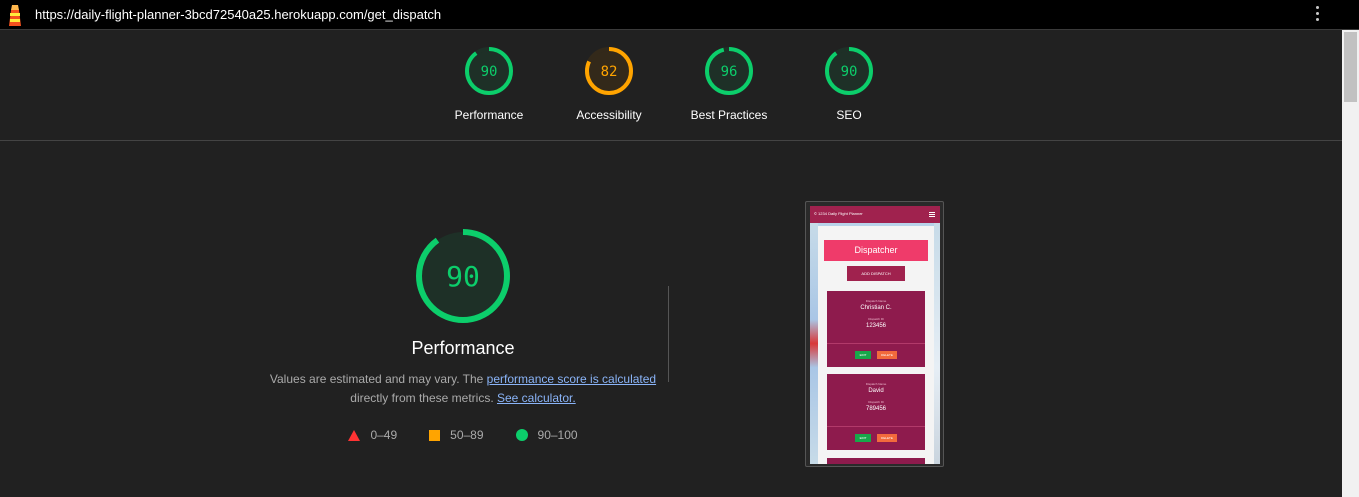 The height and width of the screenshot is (497, 1359). Describe the element at coordinates (1317, 15) in the screenshot. I see `more-vert-icon` at that location.